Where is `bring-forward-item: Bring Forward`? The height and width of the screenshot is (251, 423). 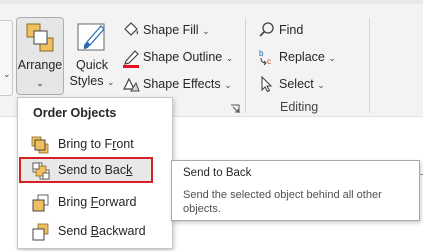
bring-forward-item: Bring Forward is located at coordinates (95, 202).